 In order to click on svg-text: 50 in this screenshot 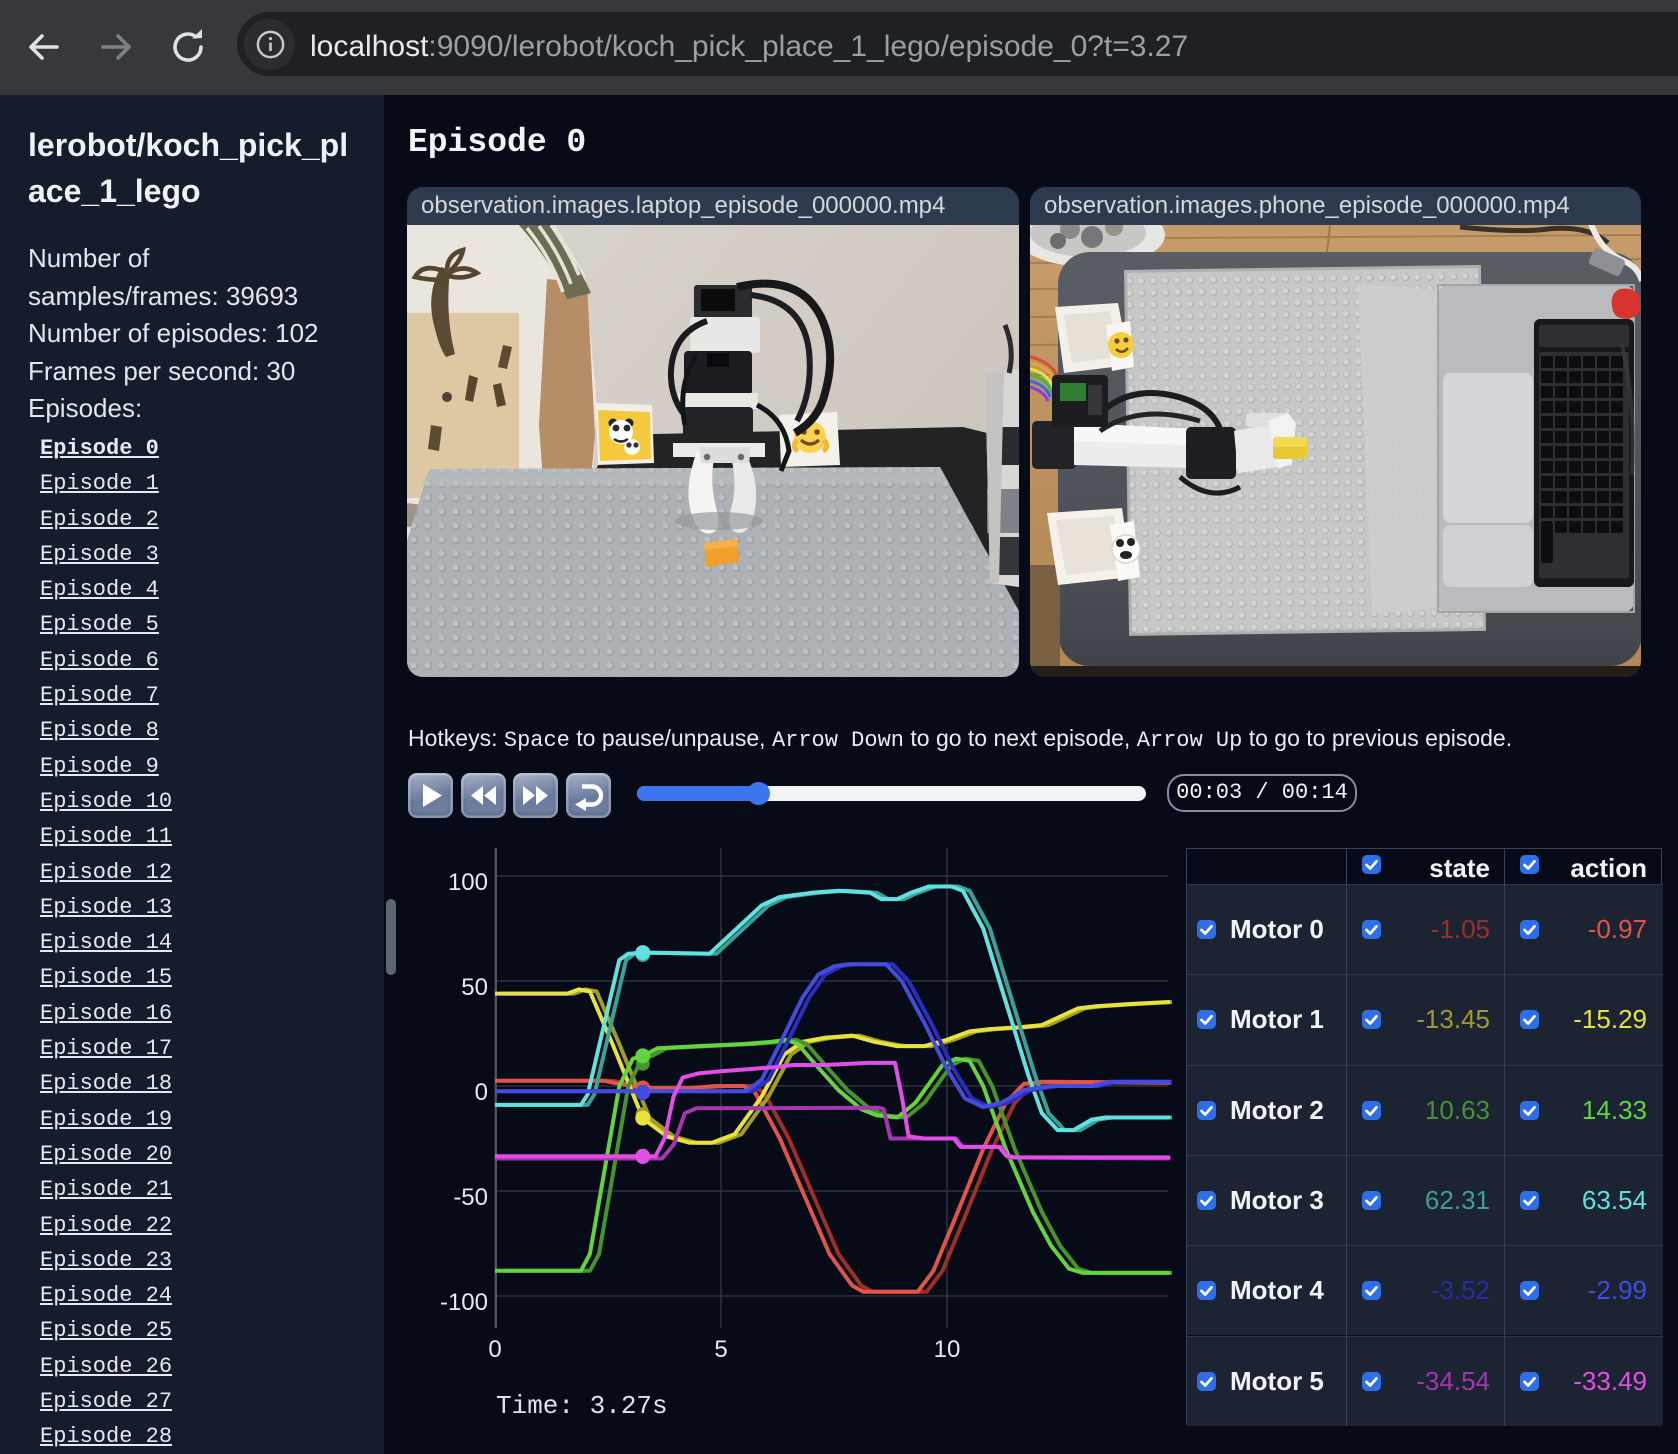, I will do `click(474, 987)`.